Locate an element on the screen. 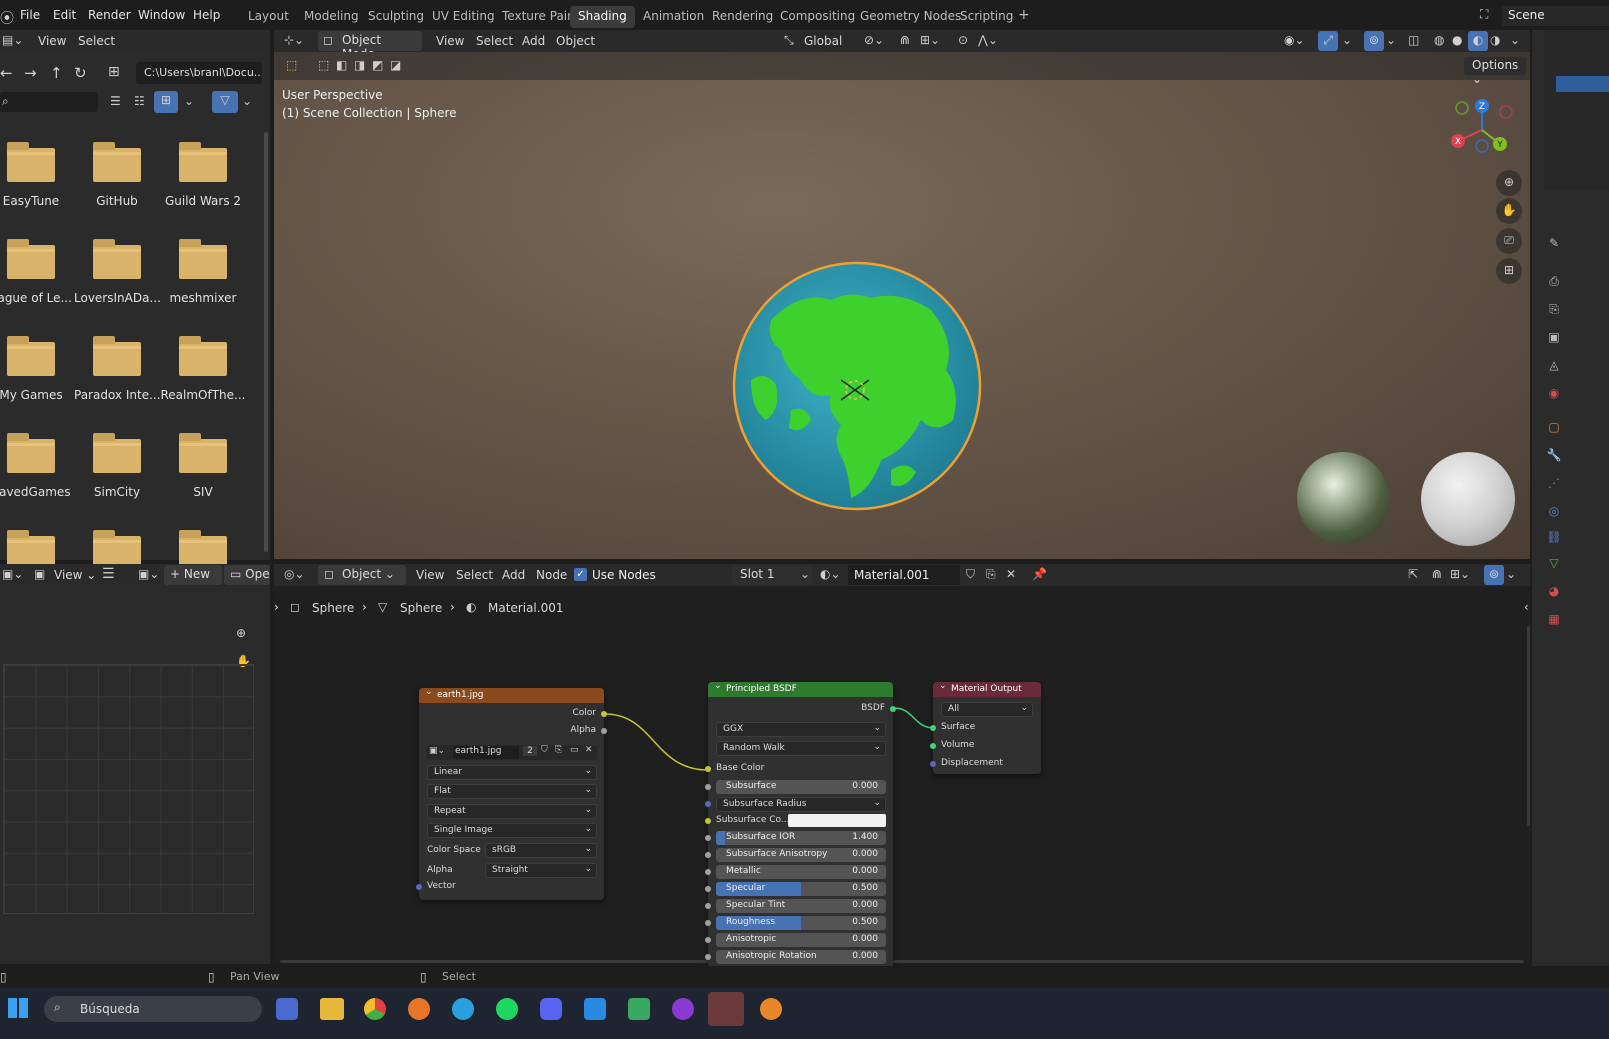 The height and width of the screenshot is (1039, 1609). tab-uv-editing: UV Editing is located at coordinates (463, 17).